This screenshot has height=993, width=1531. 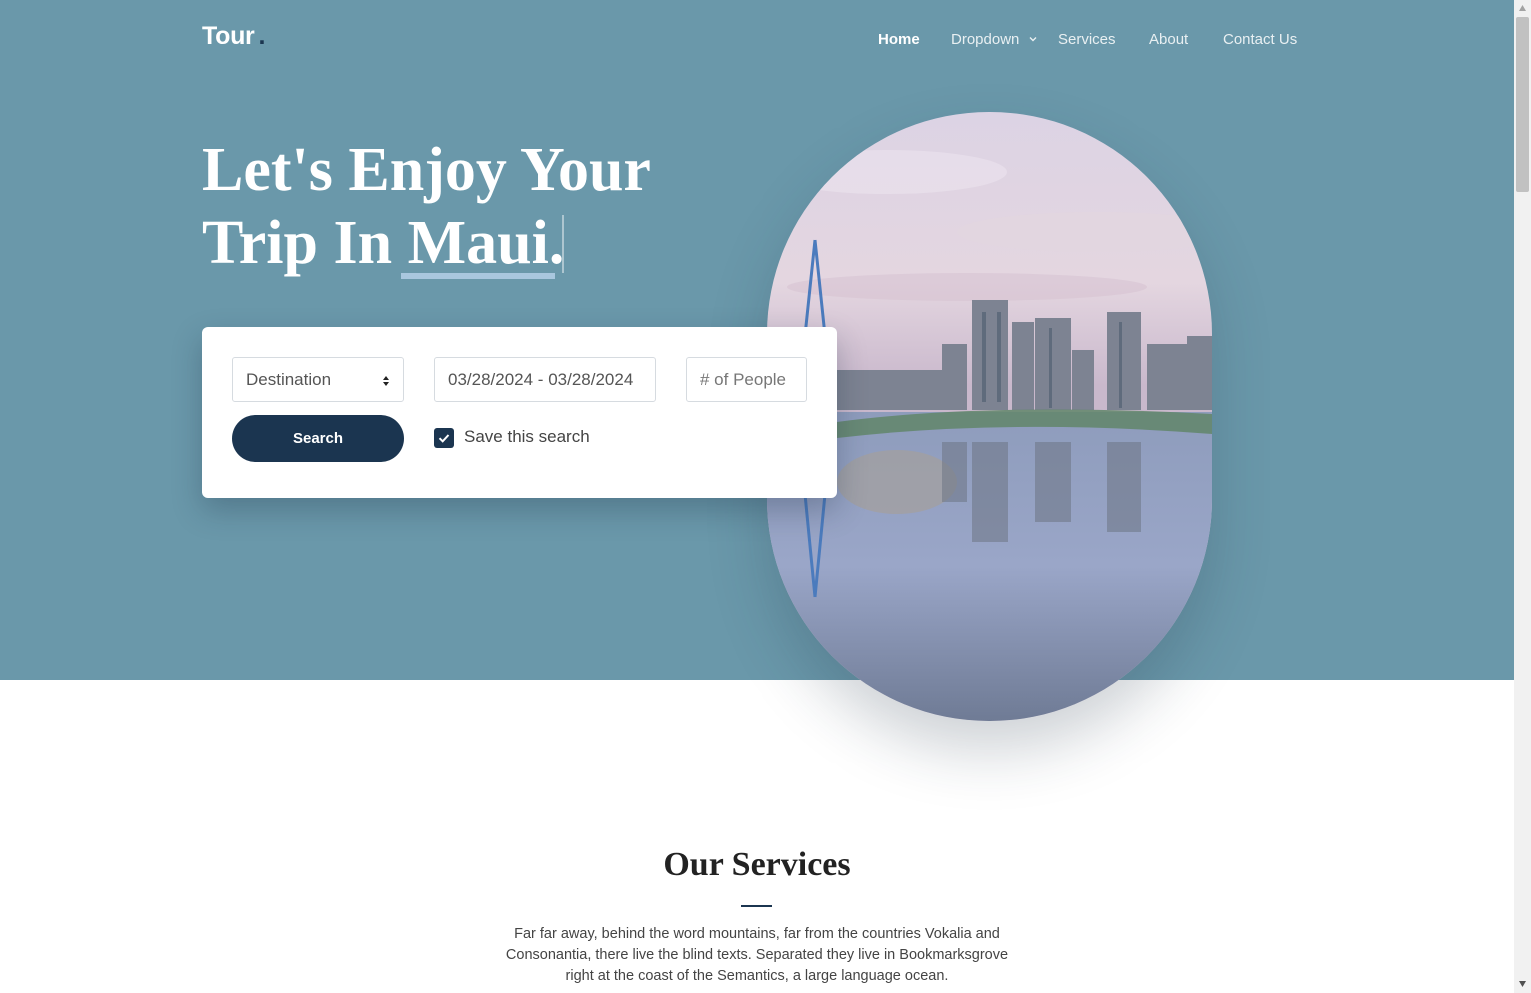 I want to click on services-divider, so click(x=756, y=906).